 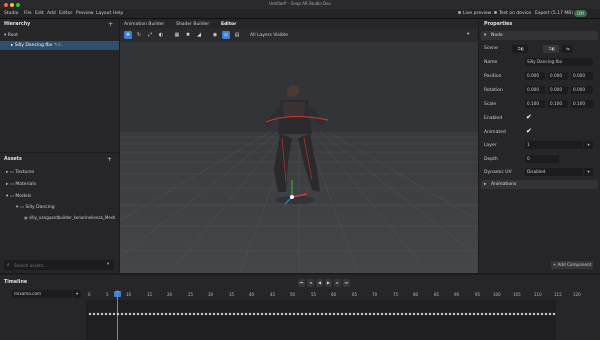 I want to click on avatar: DM, so click(x=580, y=13).